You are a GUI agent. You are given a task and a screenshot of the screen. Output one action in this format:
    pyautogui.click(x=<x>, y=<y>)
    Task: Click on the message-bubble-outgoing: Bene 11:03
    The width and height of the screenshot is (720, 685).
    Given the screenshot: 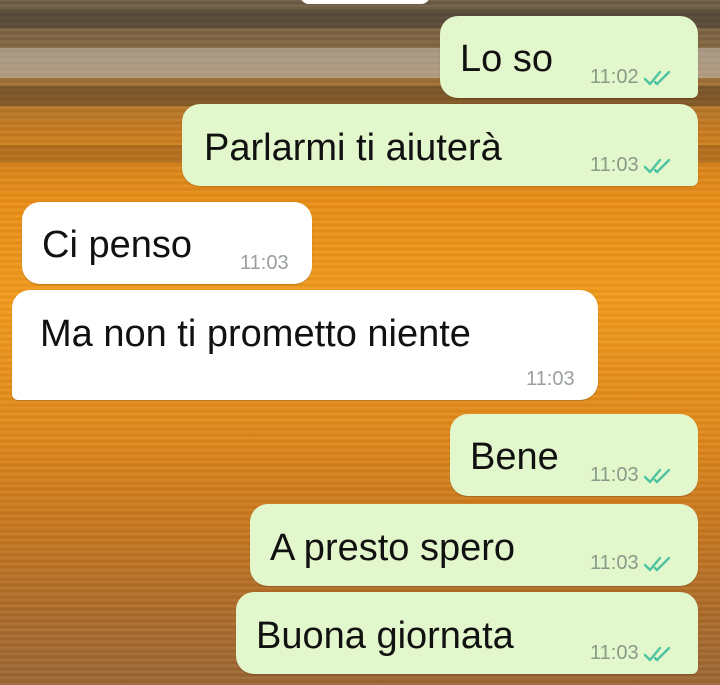 What is the action you would take?
    pyautogui.click(x=574, y=455)
    